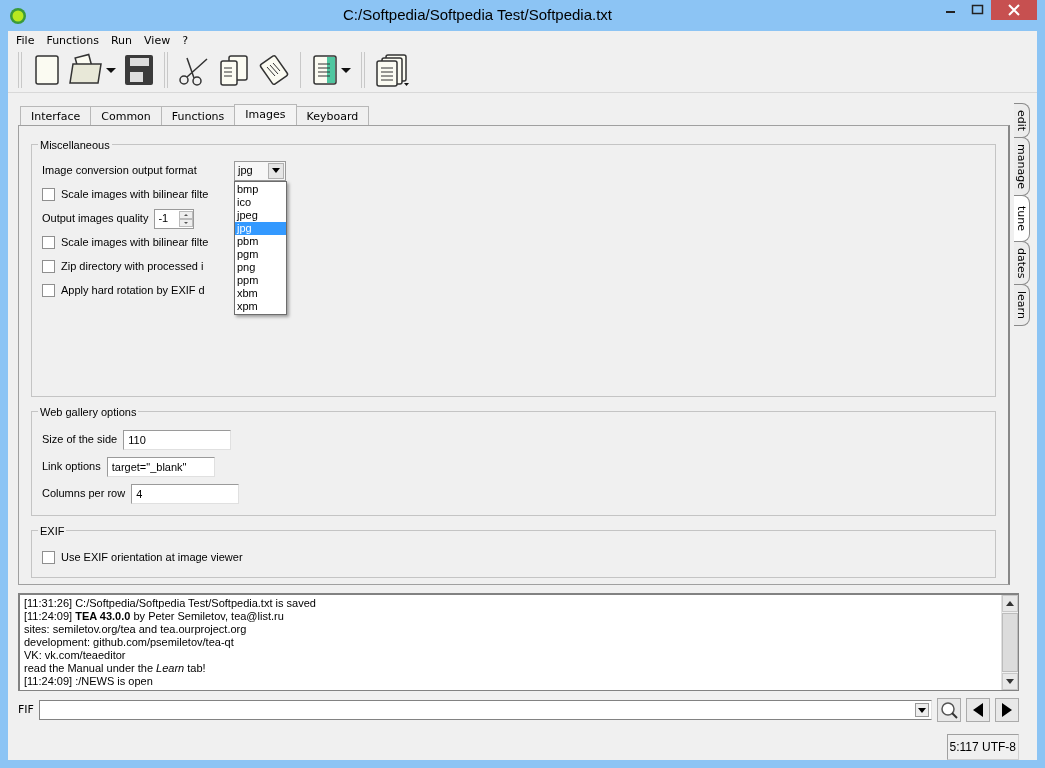 The image size is (1045, 768). Describe the element at coordinates (132, 267) in the screenshot. I see `checkbox-label: Zip directory with processed i` at that location.